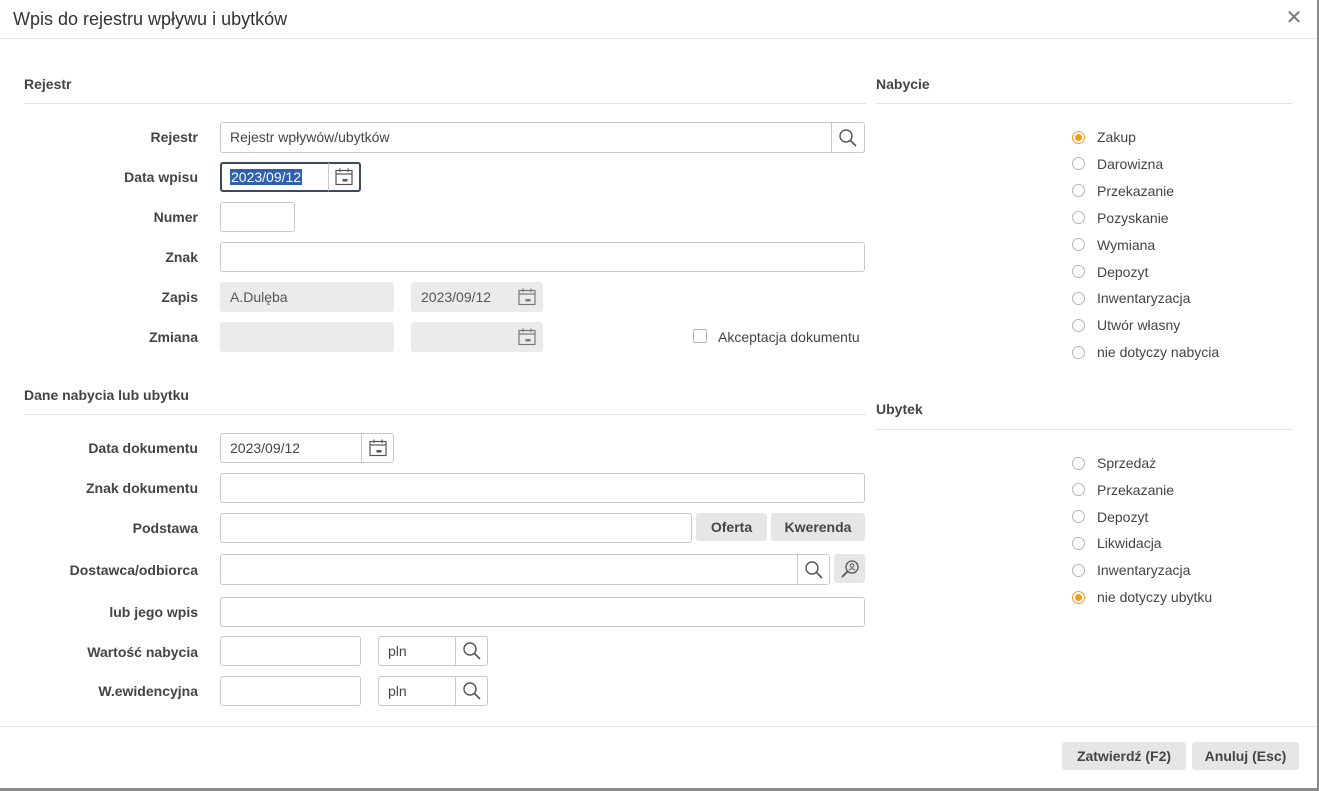 This screenshot has height=791, width=1319. I want to click on radio-label: Utwór własny, so click(1139, 325).